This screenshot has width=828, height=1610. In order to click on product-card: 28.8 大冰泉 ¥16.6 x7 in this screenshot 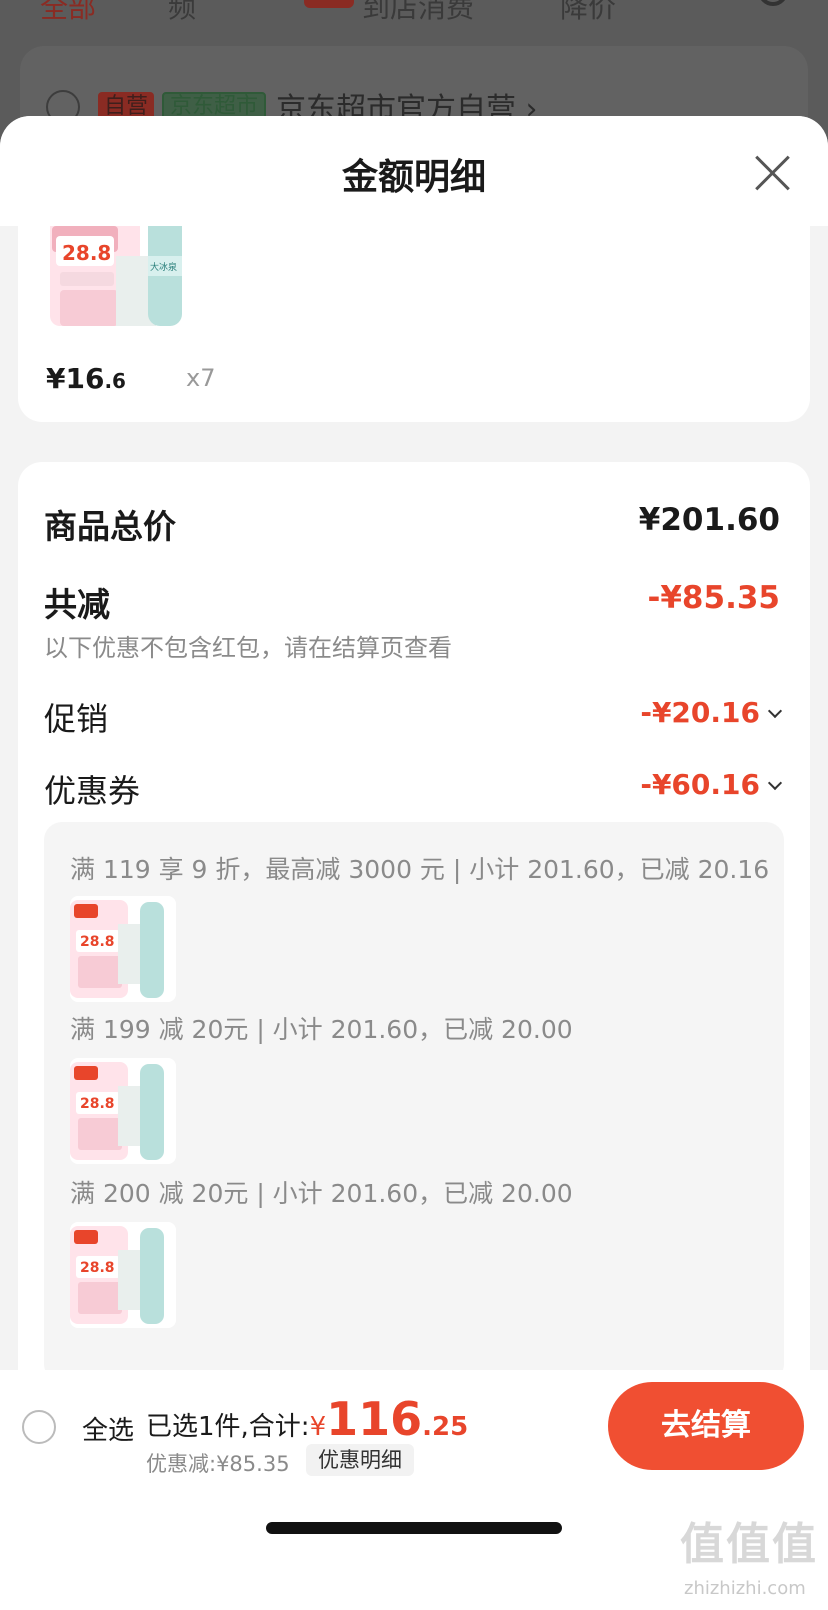, I will do `click(414, 324)`.